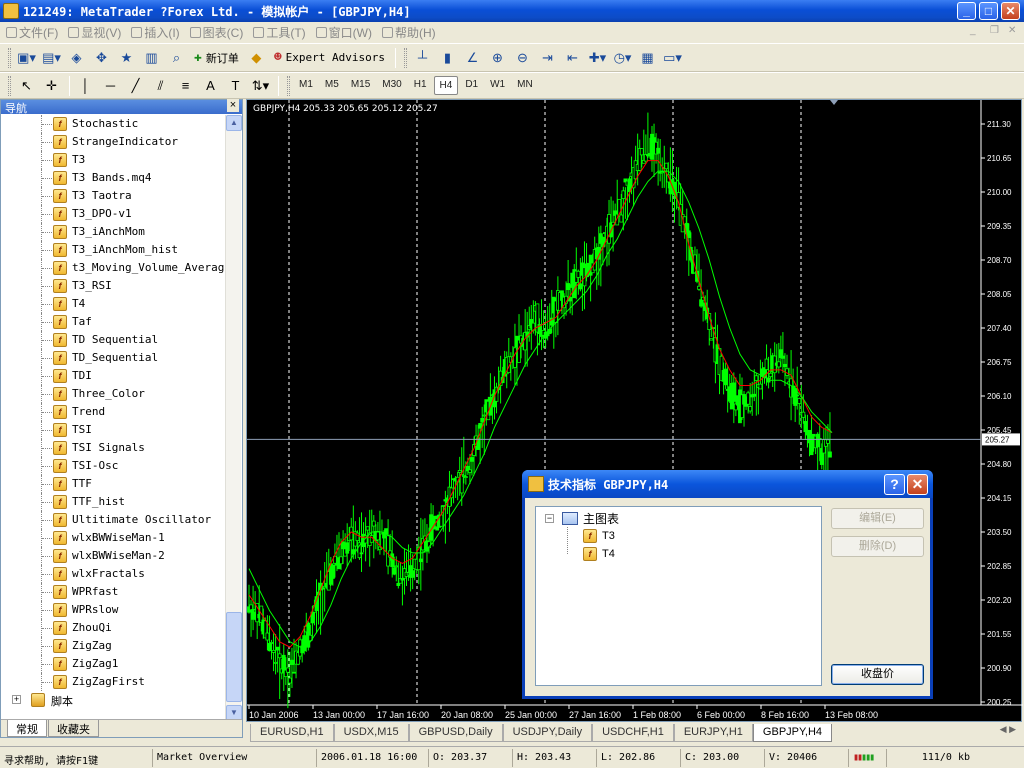 This screenshot has height=768, width=1024. Describe the element at coordinates (37, 32) in the screenshot. I see `menu-item: 文件(F)` at that location.